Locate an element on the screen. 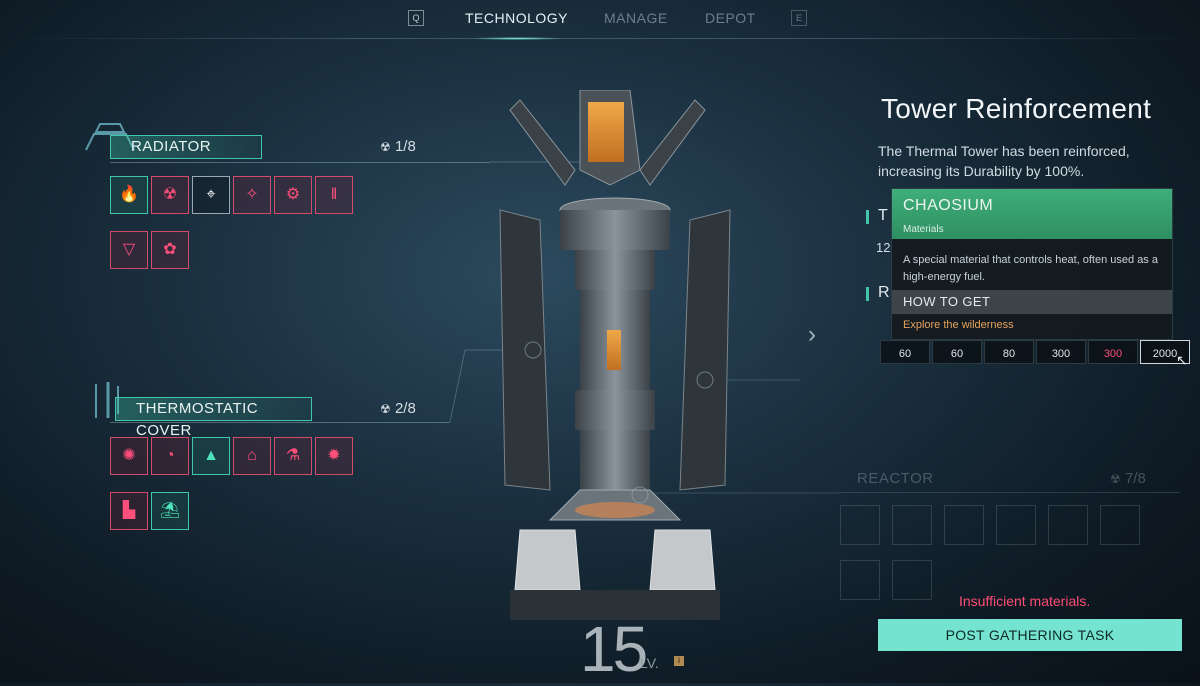 The width and height of the screenshot is (1200, 686). reactor-count-value: 7/8 is located at coordinates (1135, 478).